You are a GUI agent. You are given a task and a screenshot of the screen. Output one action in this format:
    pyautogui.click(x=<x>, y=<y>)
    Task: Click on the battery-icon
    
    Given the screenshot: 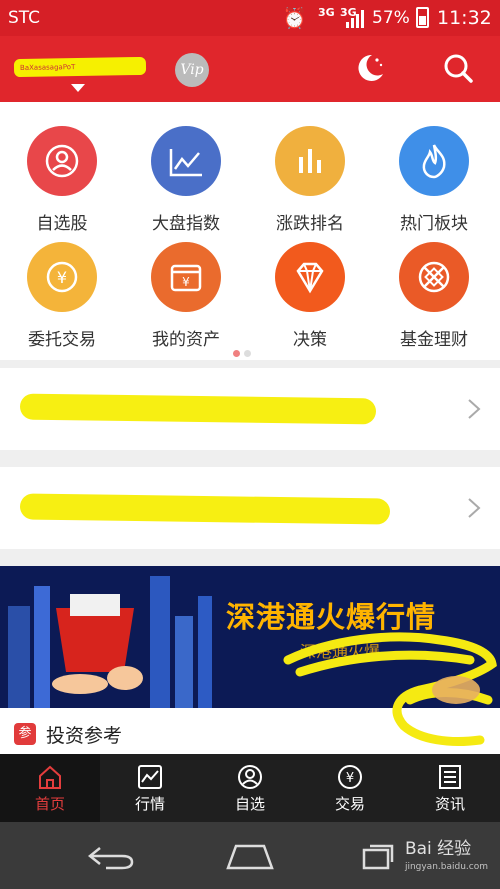 What is the action you would take?
    pyautogui.click(x=422, y=17)
    